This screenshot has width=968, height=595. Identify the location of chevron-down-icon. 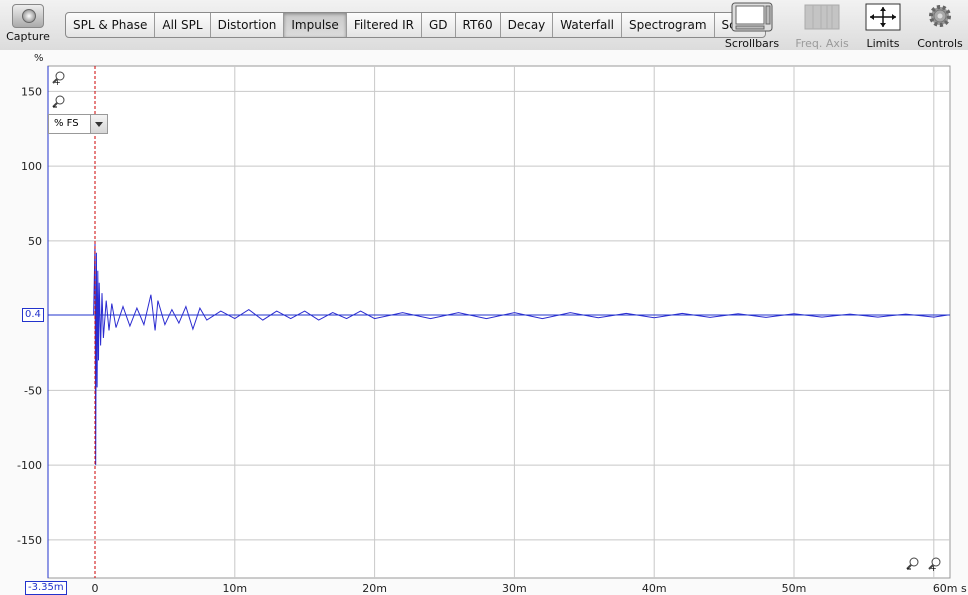
(98, 124).